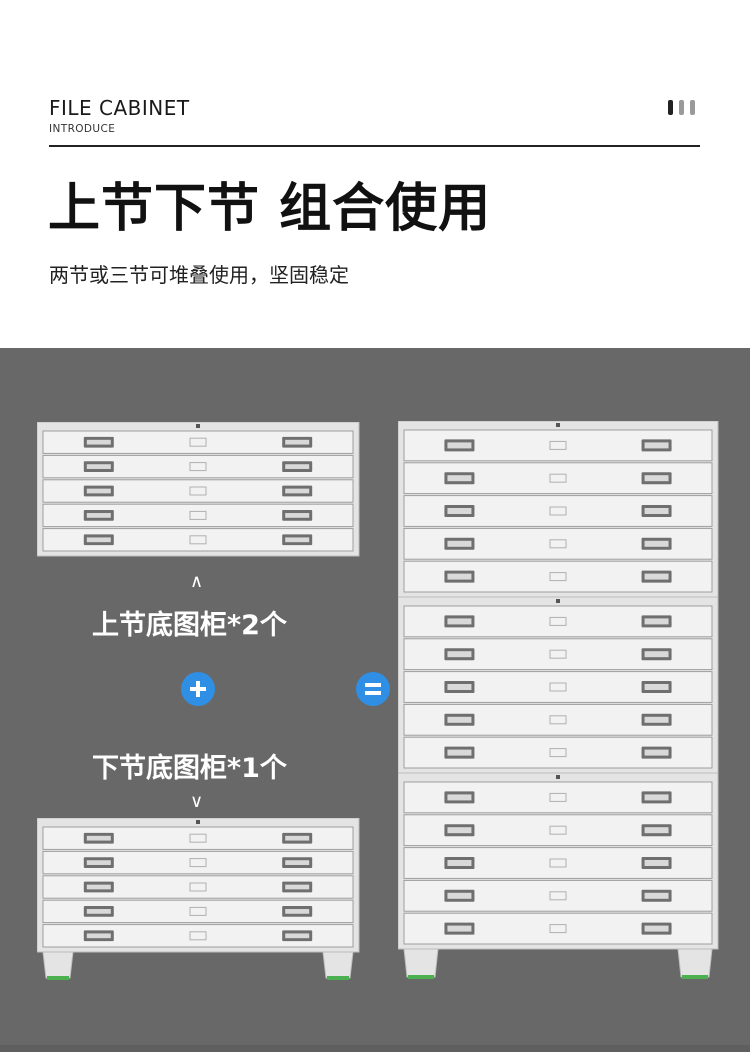 The image size is (750, 1052). Describe the element at coordinates (375, 1048) in the screenshot. I see `panel-rim` at that location.